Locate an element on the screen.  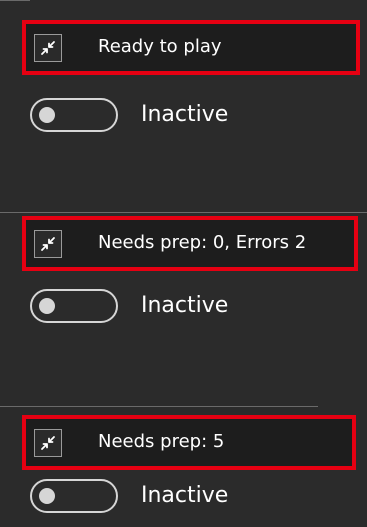
status-box: Ready to play is located at coordinates (191, 47).